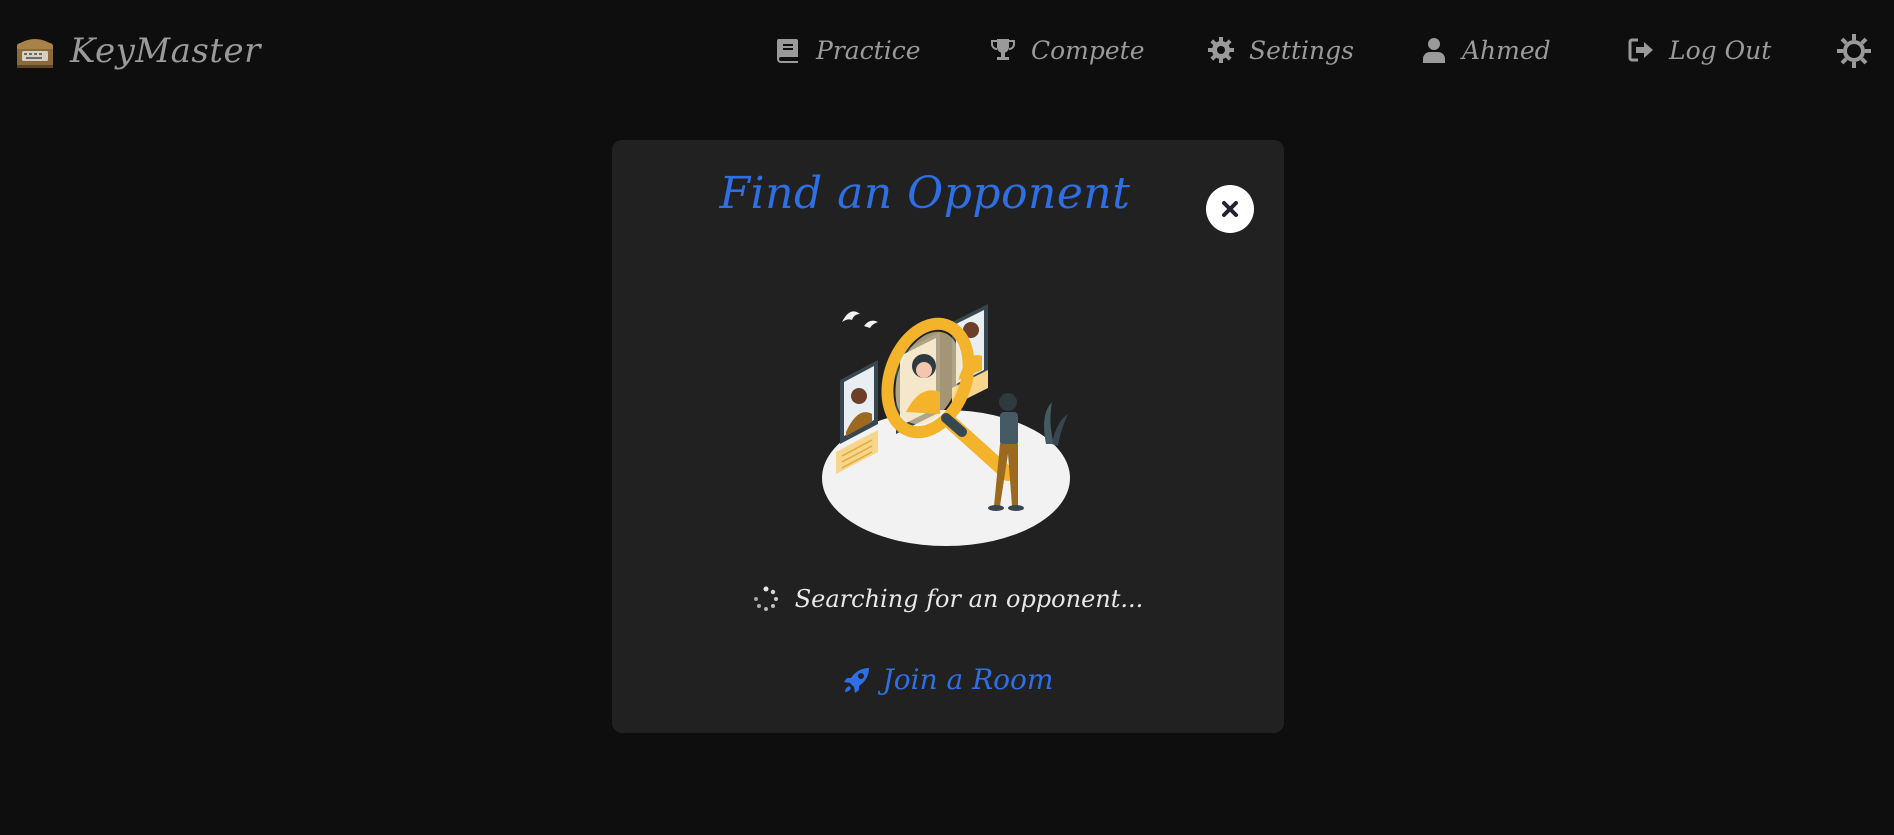 This screenshot has height=835, width=1894. What do you see at coordinates (968, 679) in the screenshot?
I see `join-room-label: Join a Room` at bounding box center [968, 679].